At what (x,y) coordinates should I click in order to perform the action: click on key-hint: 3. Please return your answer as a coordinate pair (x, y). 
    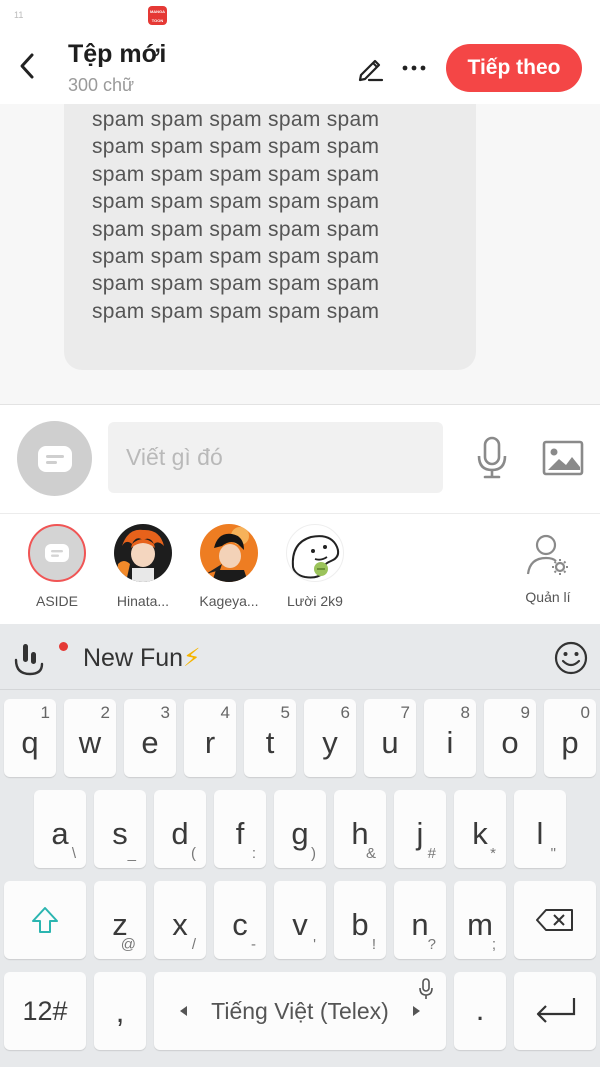
    Looking at the image, I should click on (165, 712).